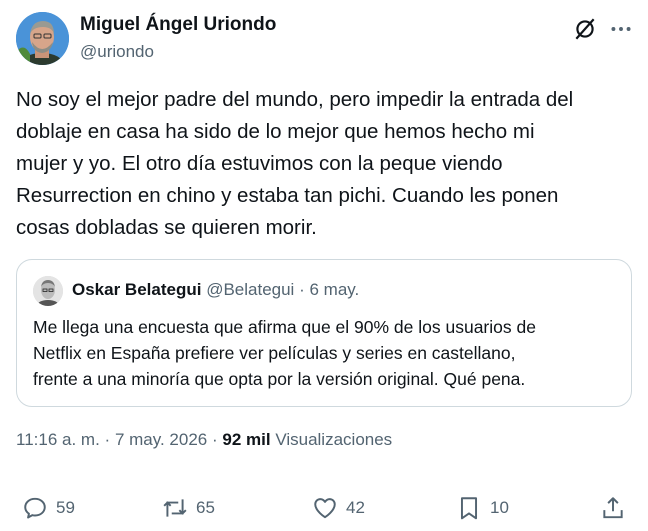  Describe the element at coordinates (175, 508) in the screenshot. I see `repost-icon` at that location.